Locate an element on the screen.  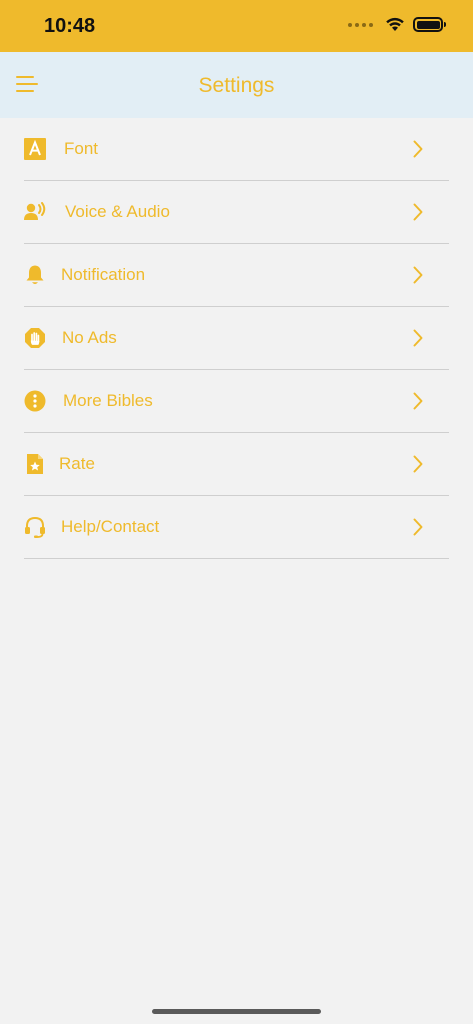
status-time: 10:48 is located at coordinates (70, 26).